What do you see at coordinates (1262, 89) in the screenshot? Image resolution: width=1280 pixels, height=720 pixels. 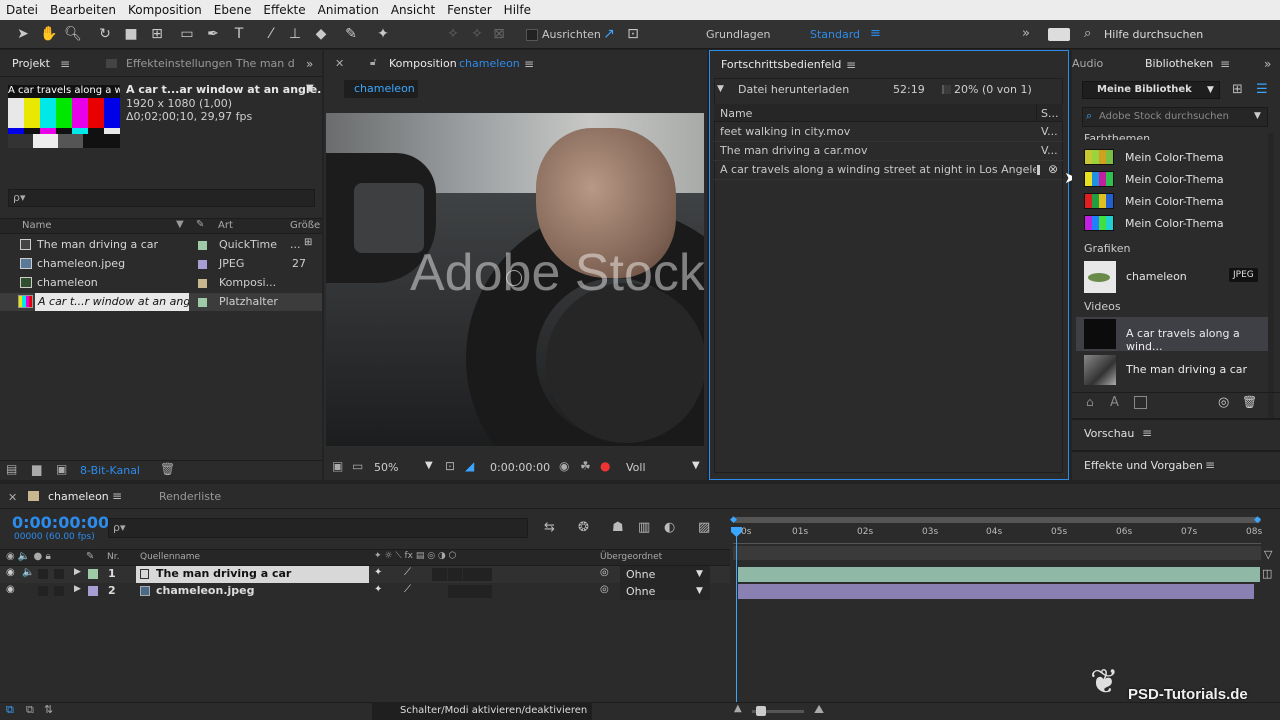 I see `list-view-icon: ☰` at bounding box center [1262, 89].